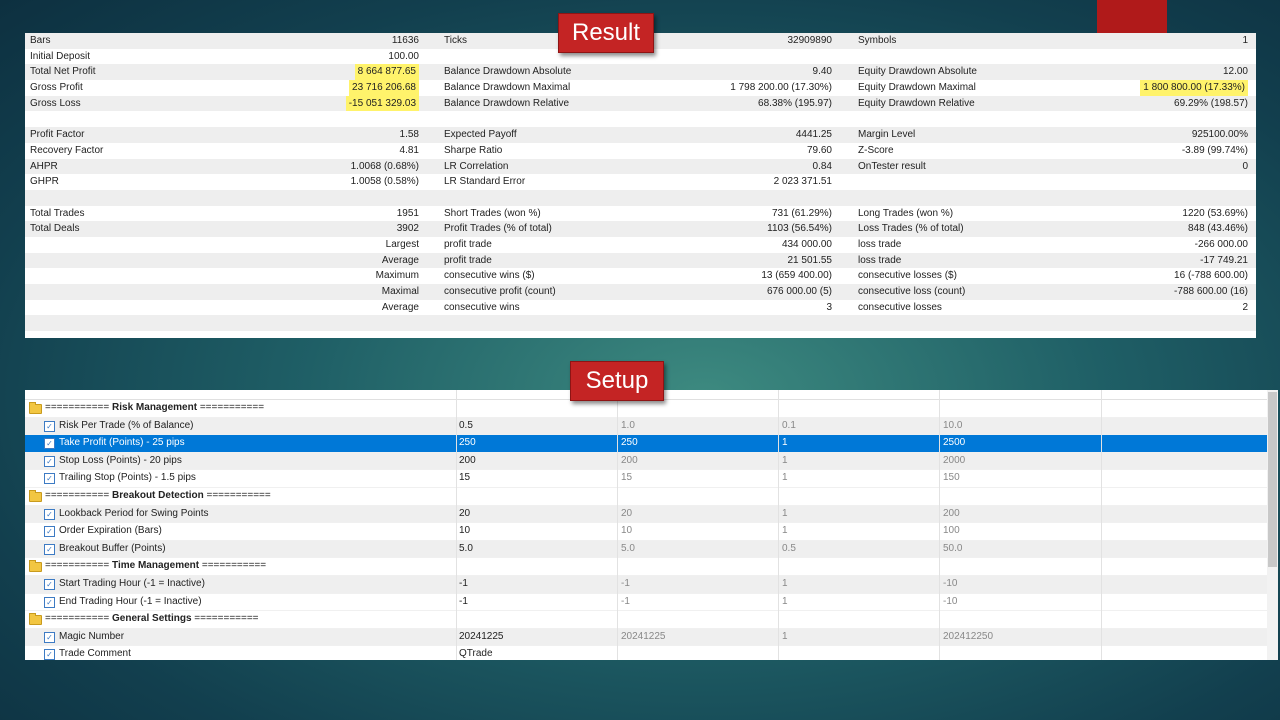 This screenshot has width=1280, height=720. I want to click on result-label-cell: consecutive losses ($), so click(907, 276).